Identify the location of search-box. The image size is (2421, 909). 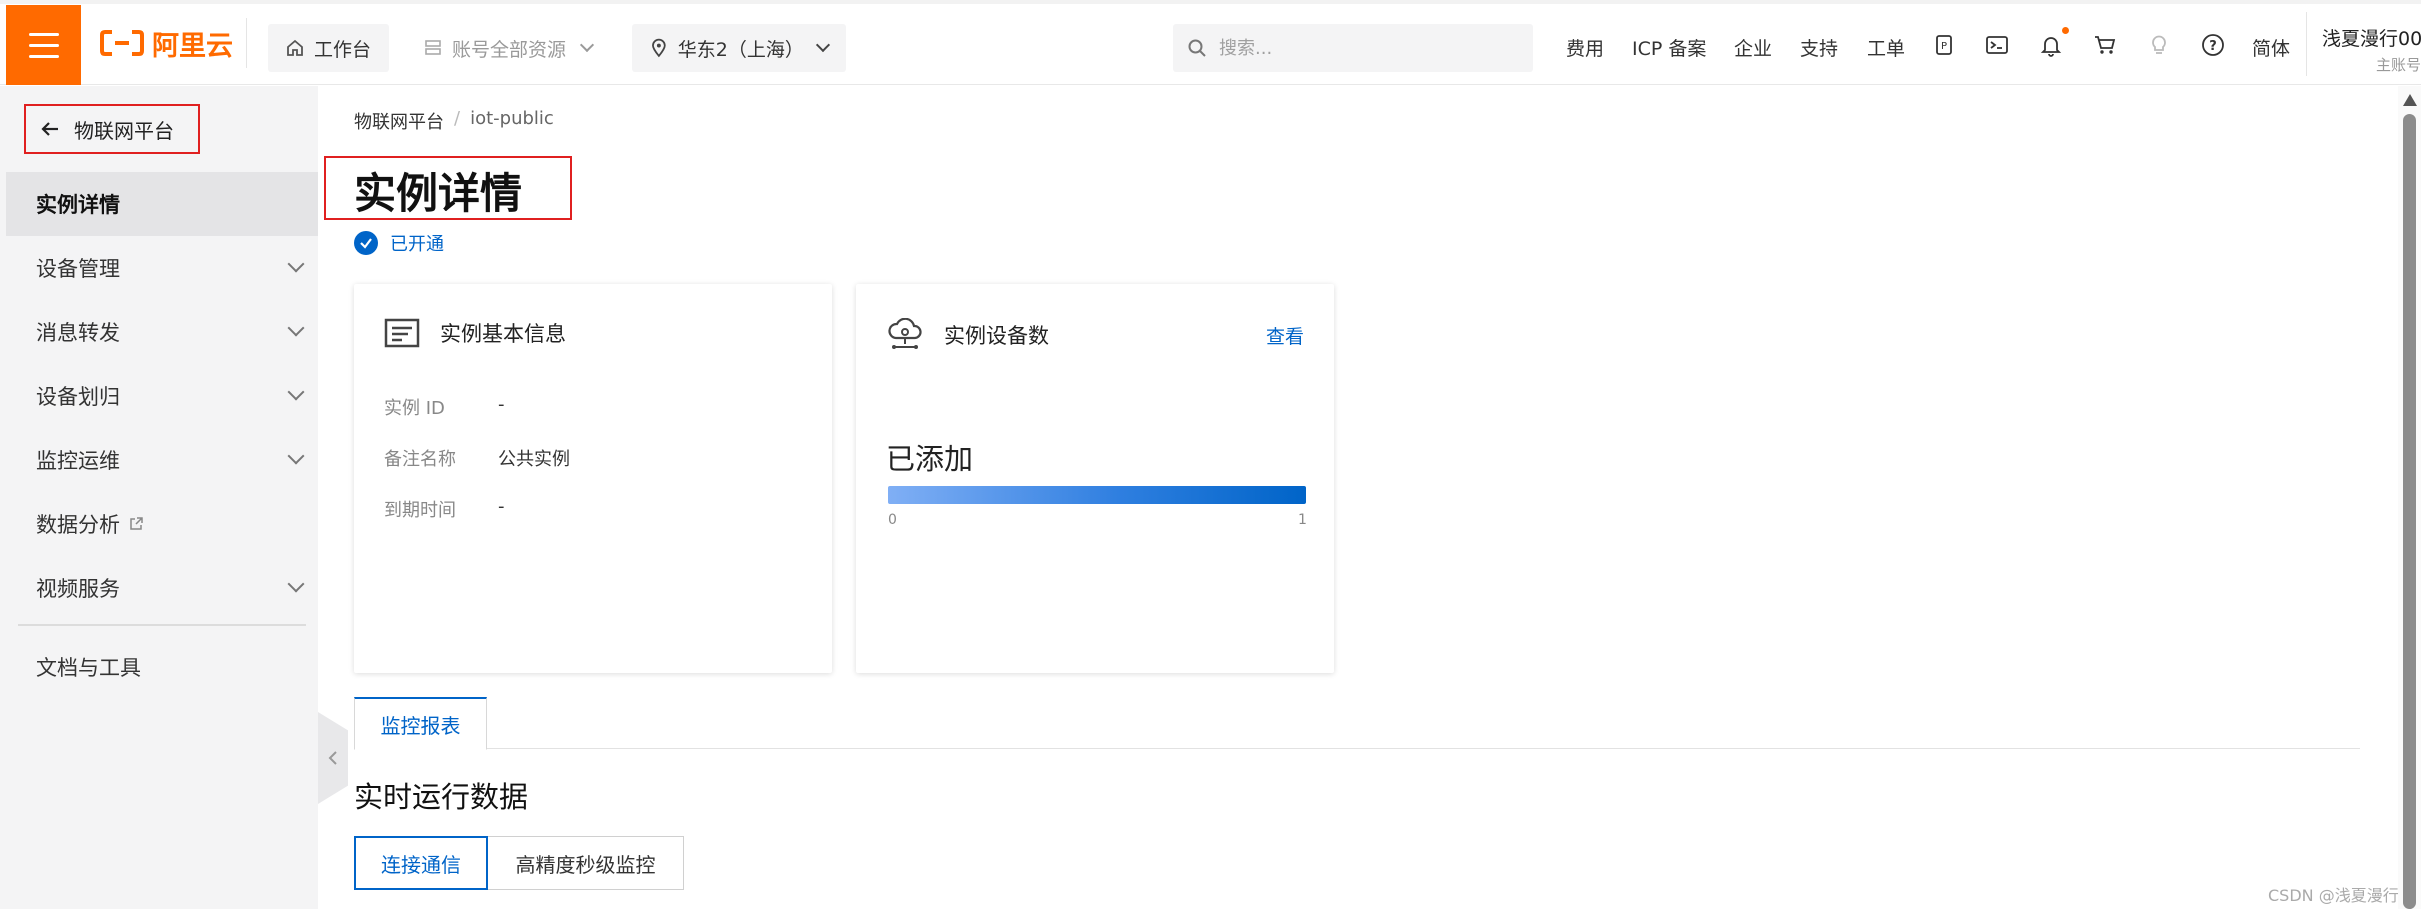
(1353, 48).